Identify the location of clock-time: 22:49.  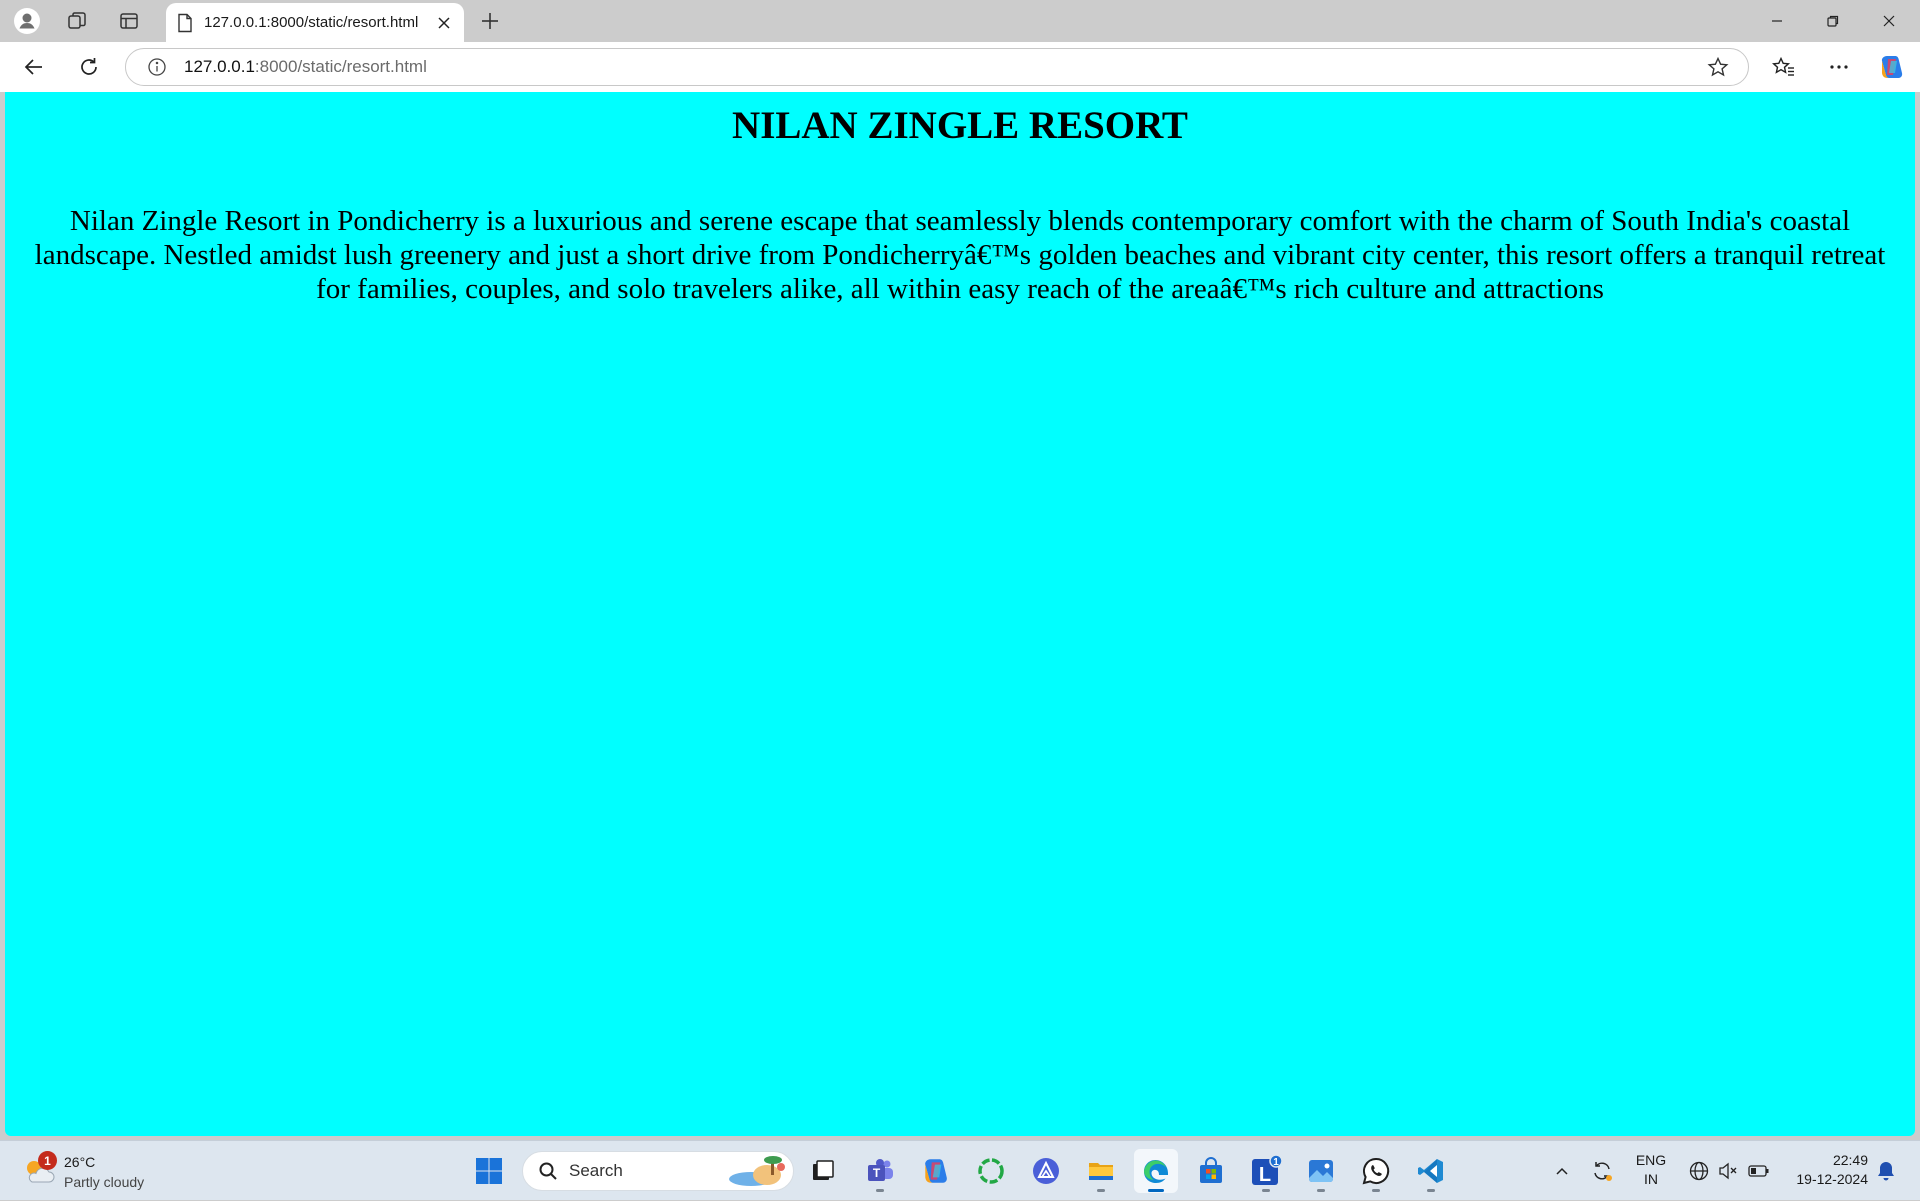
(1850, 1160).